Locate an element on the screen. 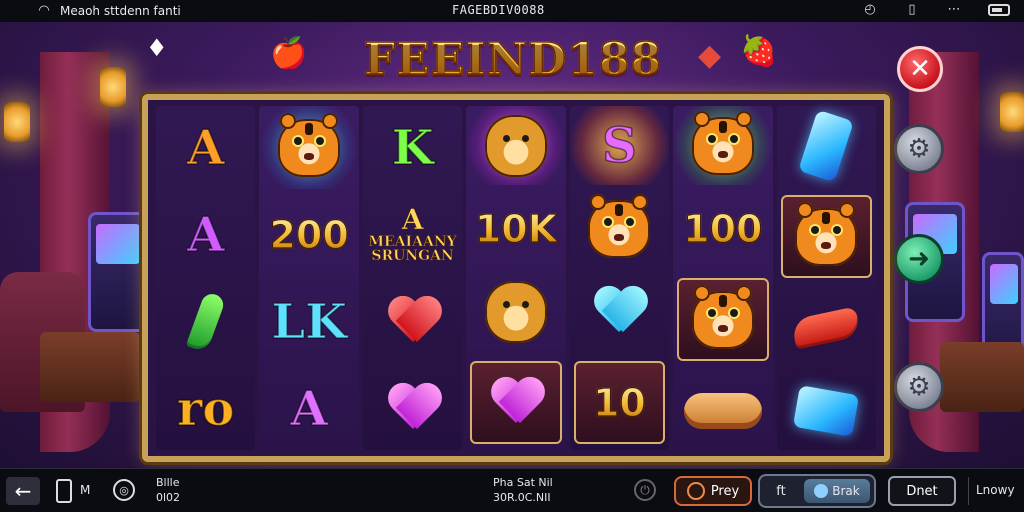 The height and width of the screenshot is (512, 1024). multiplier-symbol: 10 is located at coordinates (619, 402).